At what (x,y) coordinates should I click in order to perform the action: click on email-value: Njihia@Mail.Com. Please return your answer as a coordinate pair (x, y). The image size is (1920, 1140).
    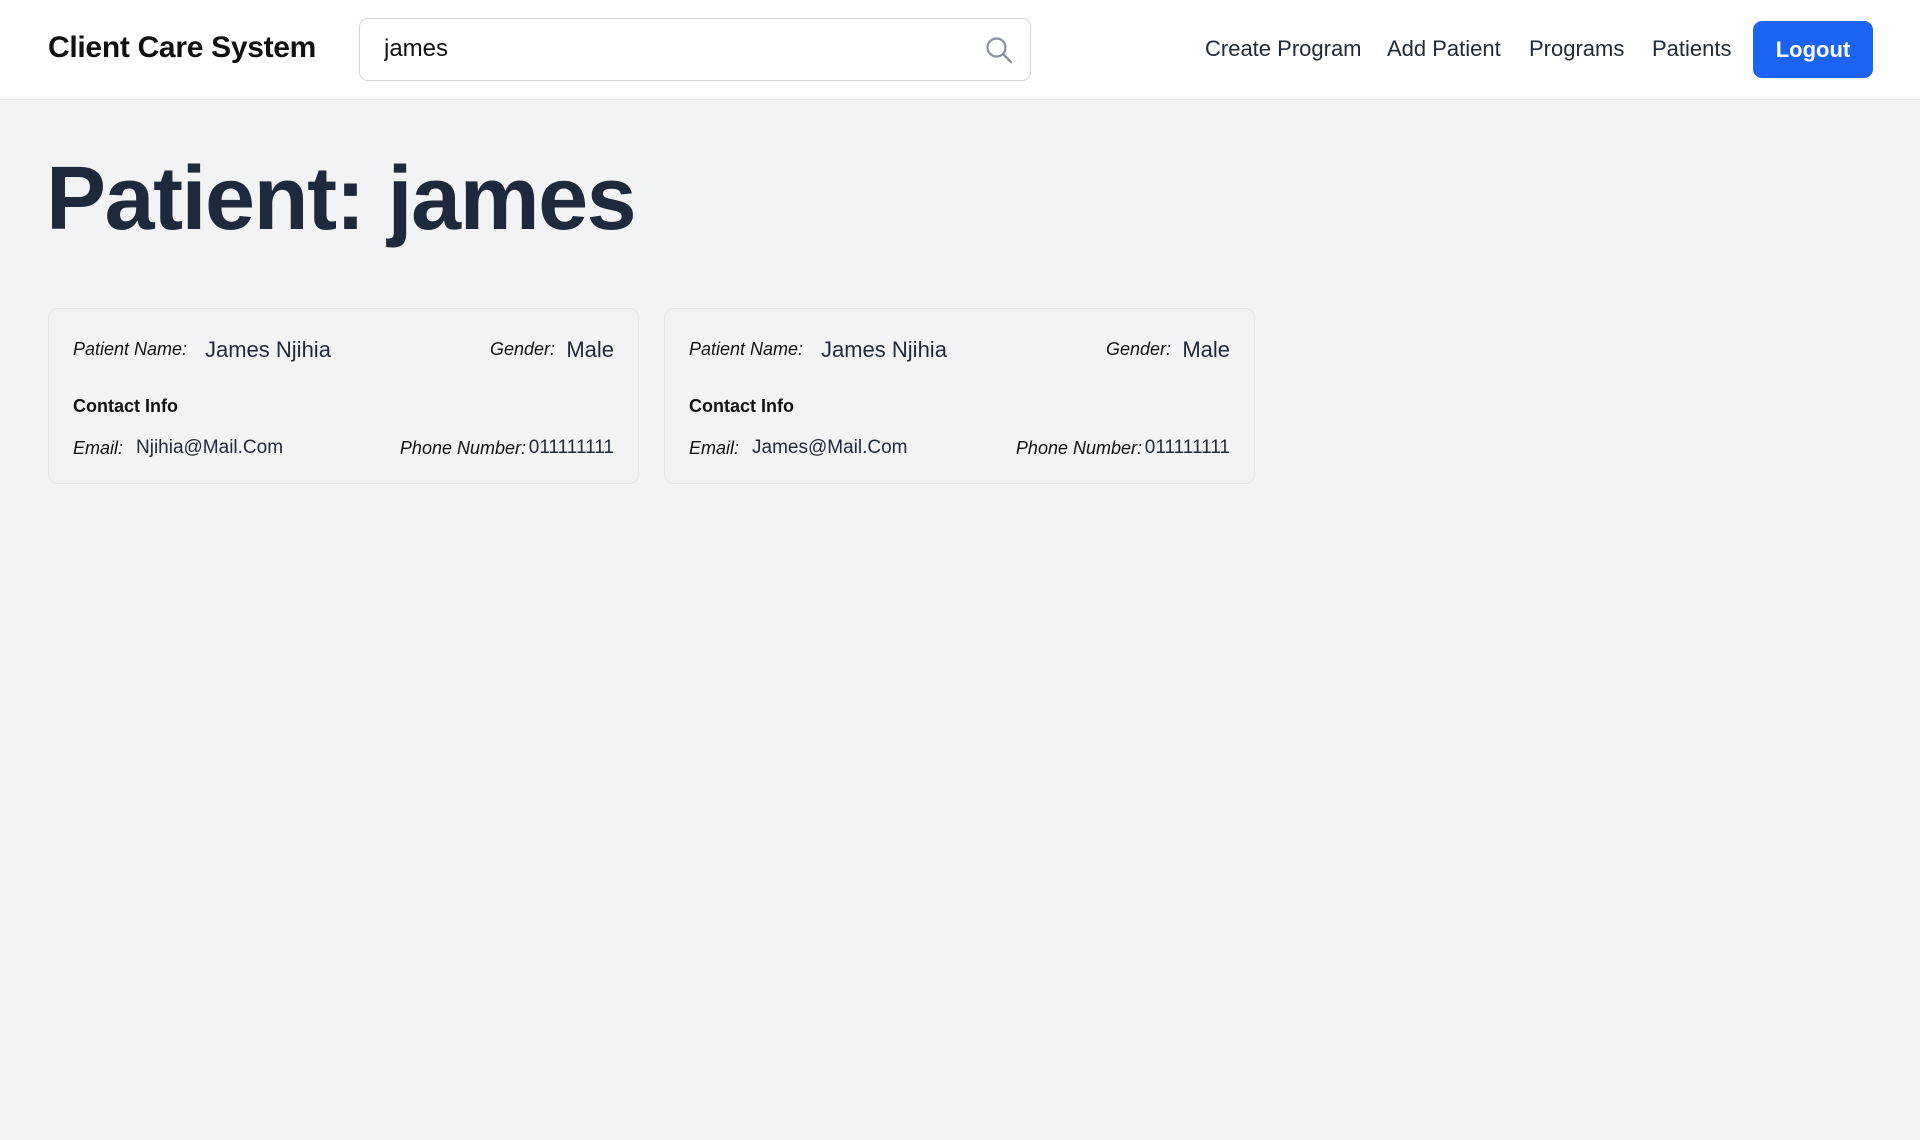
    Looking at the image, I should click on (210, 447).